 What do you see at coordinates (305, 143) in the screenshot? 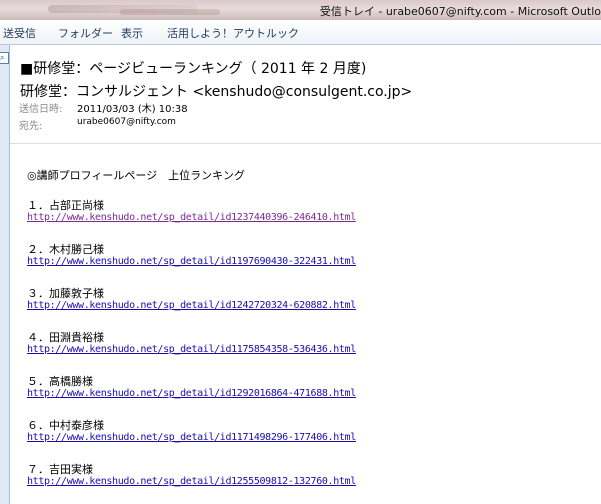
I see `header-divider` at bounding box center [305, 143].